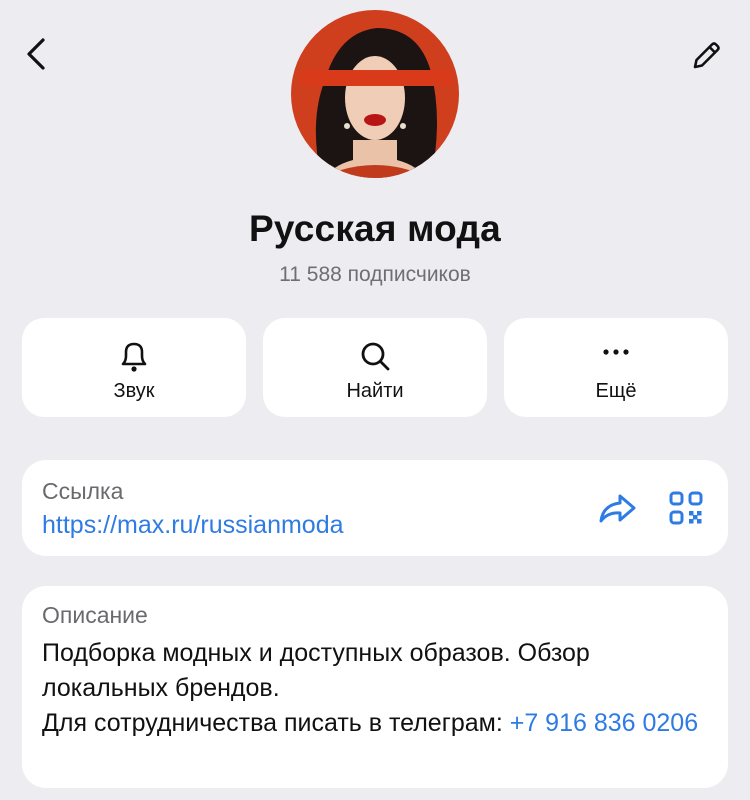 This screenshot has width=750, height=800. I want to click on chevron-left-icon, so click(36, 54).